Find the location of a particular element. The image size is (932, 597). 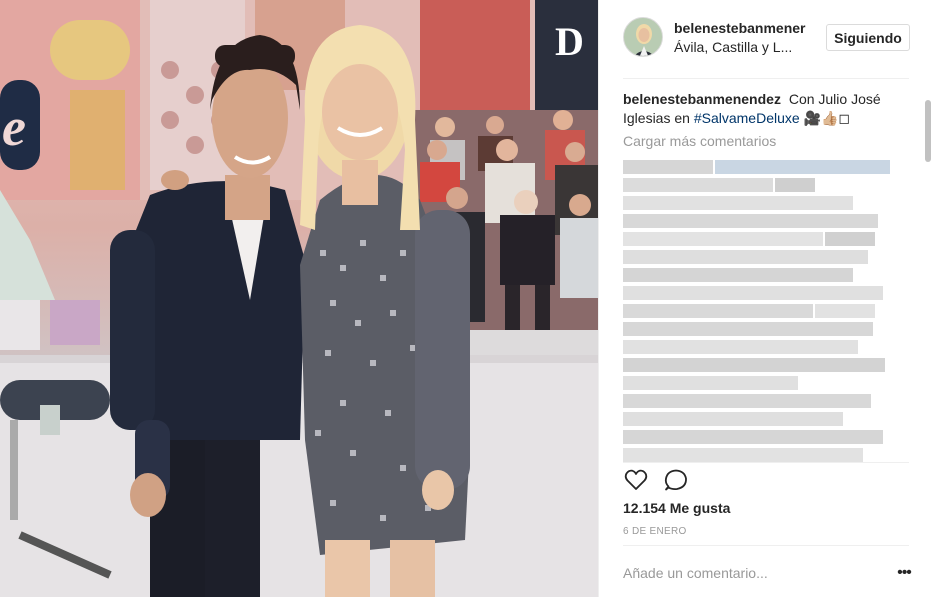

actions-divider is located at coordinates (766, 462).